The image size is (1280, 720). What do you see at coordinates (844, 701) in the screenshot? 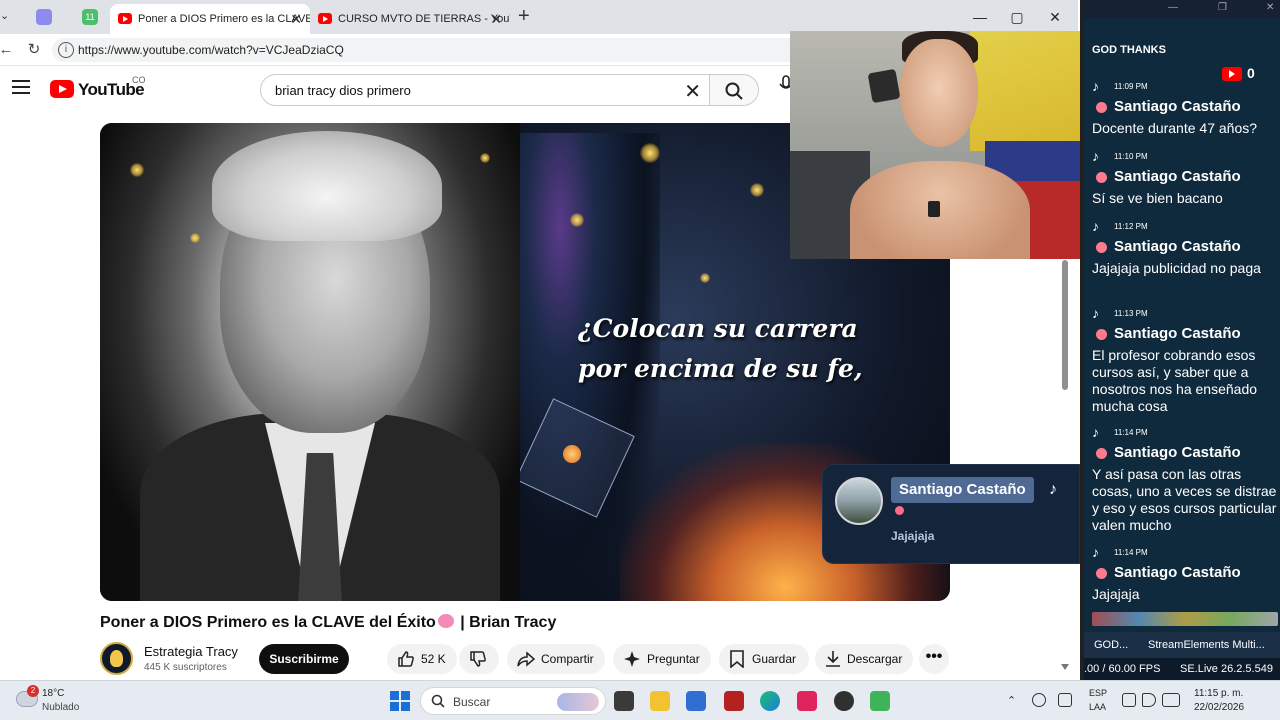
I see `obs-studio-icon` at bounding box center [844, 701].